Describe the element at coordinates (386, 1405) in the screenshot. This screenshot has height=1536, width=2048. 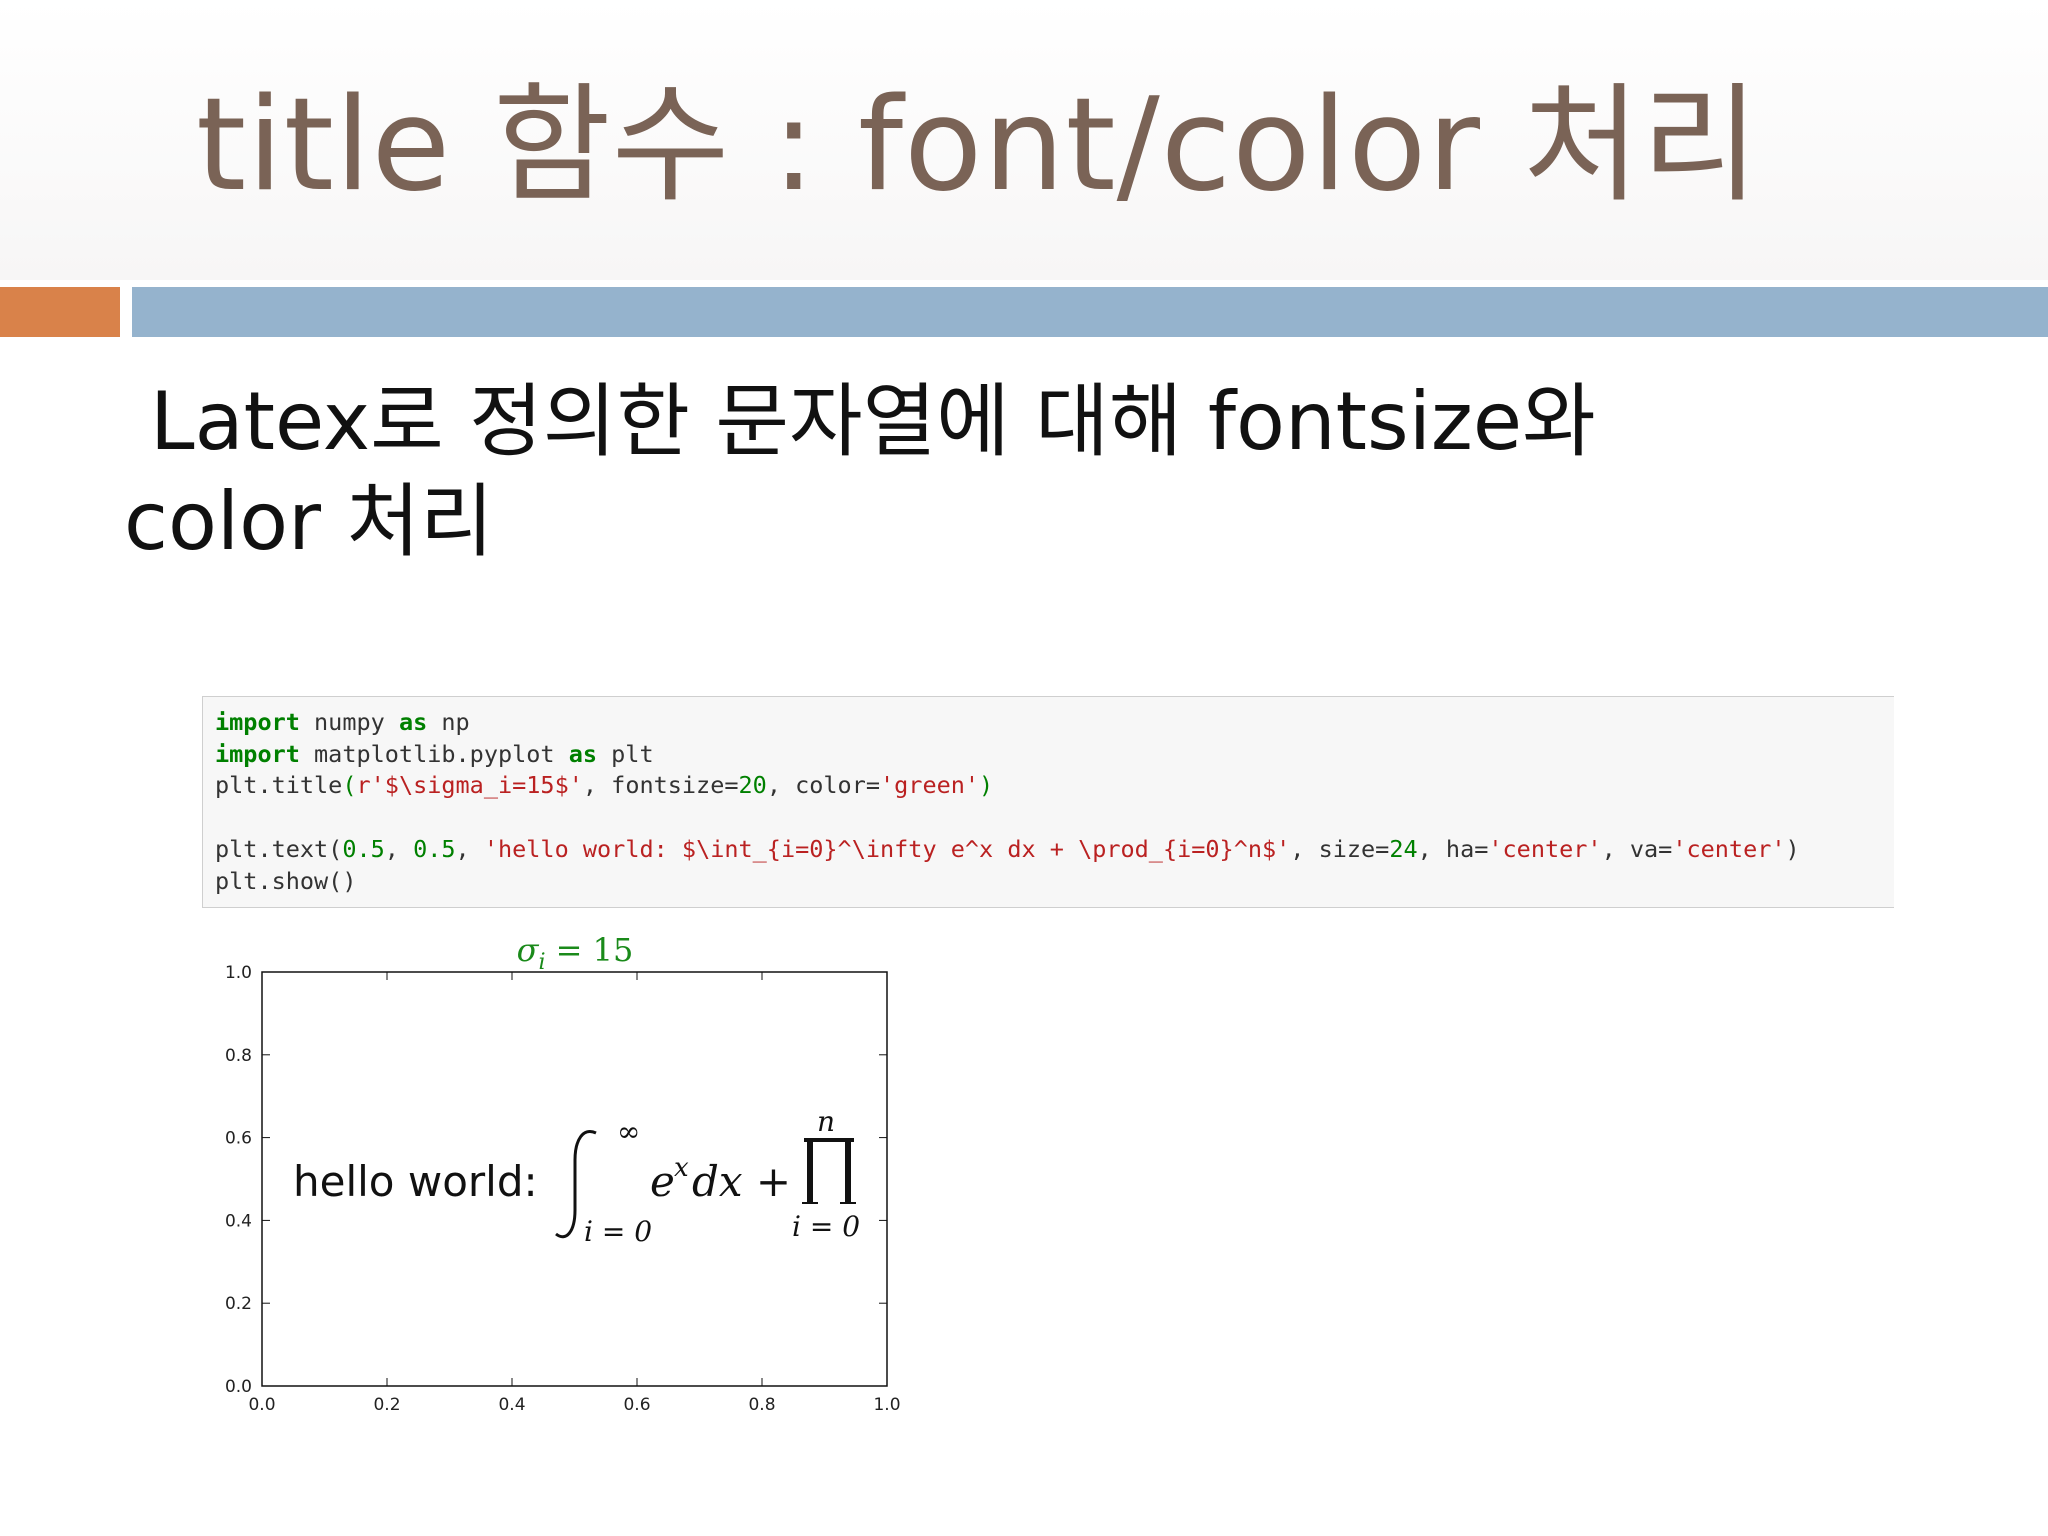
I see `x-tick-label: 0.2` at that location.